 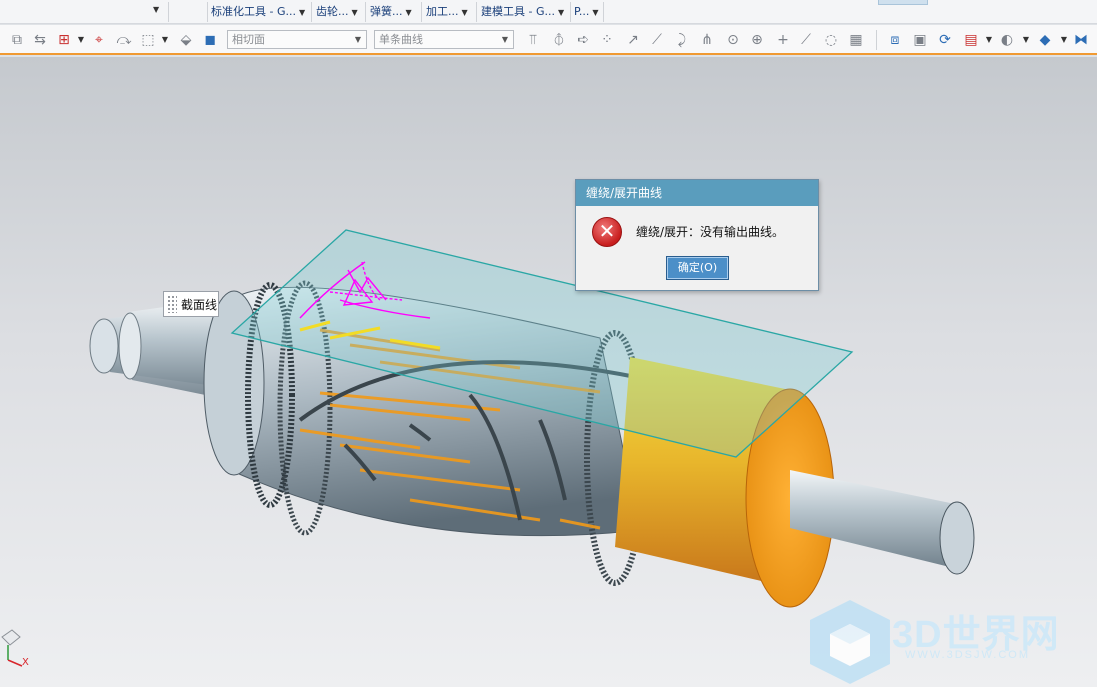 I want to click on section-line-tag: 截面线, so click(x=191, y=304).